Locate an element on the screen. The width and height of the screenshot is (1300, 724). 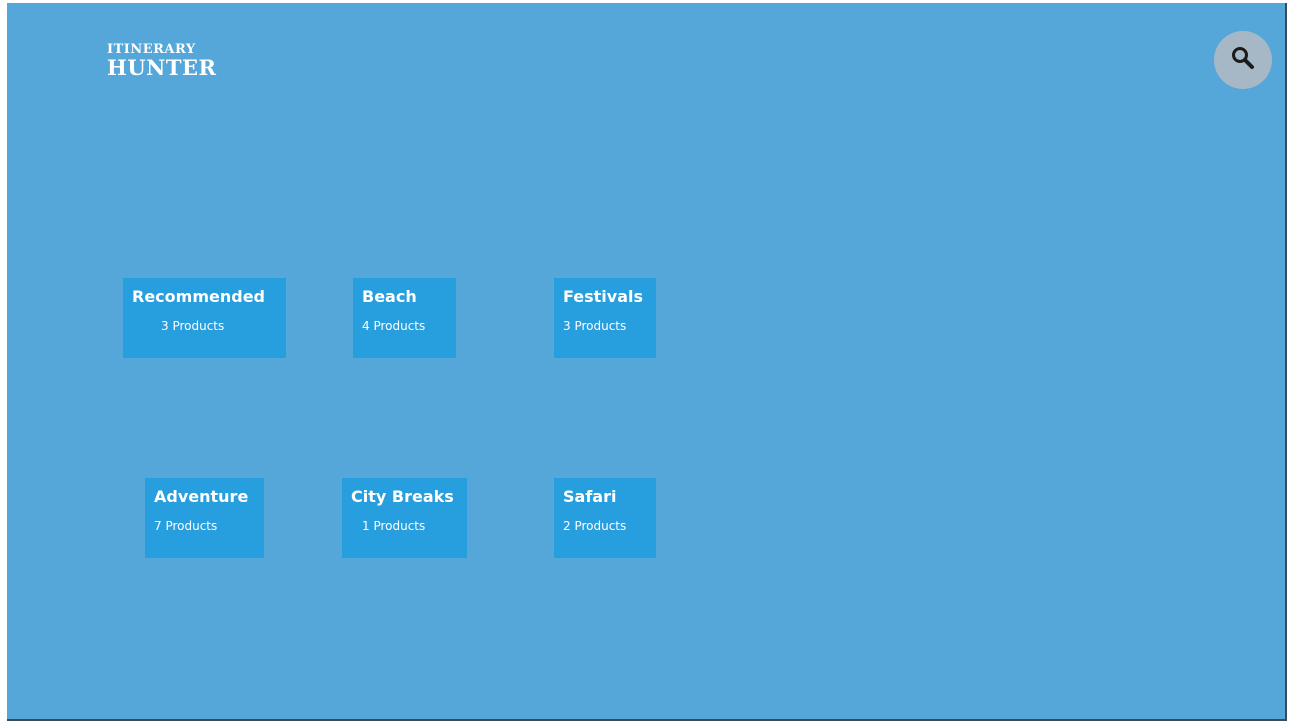
category-count: 1 Products is located at coordinates (394, 526).